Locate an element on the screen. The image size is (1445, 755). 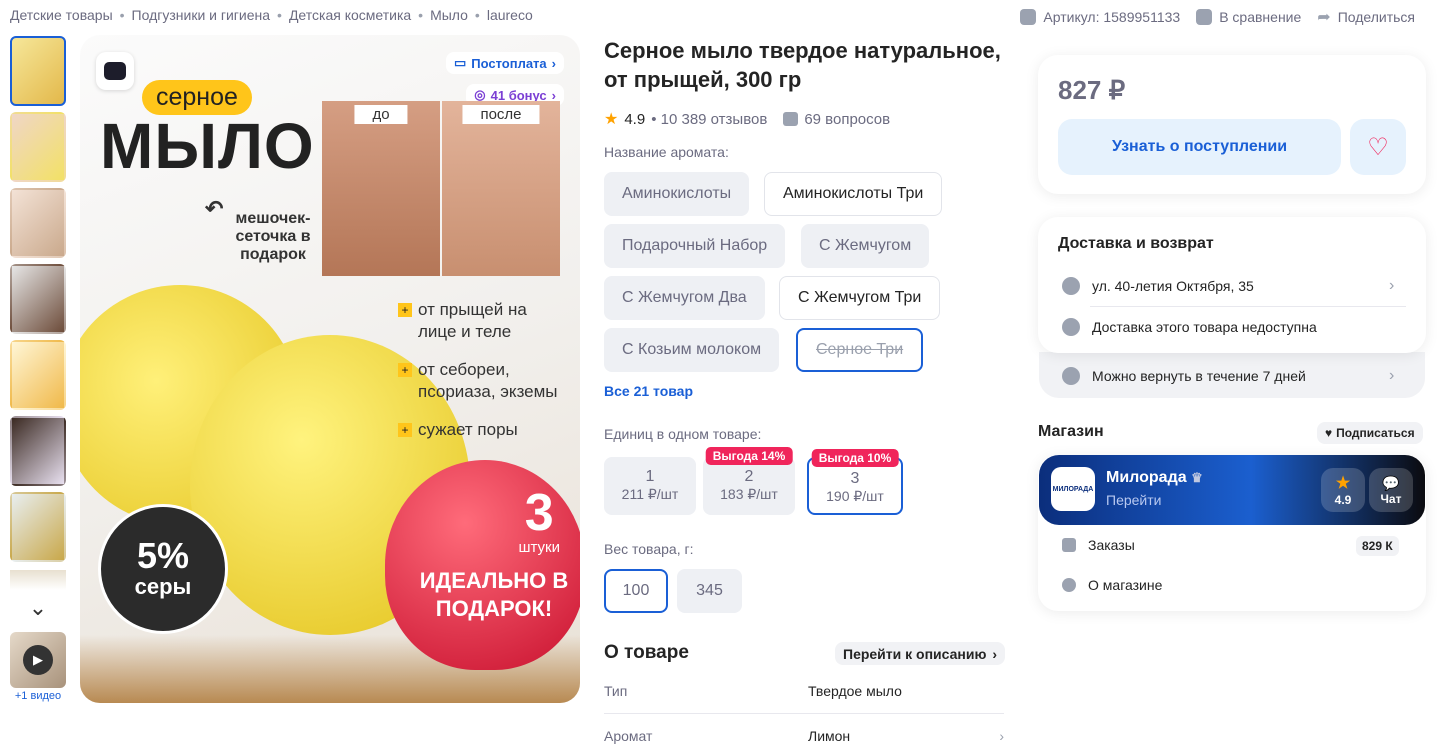
compare-button: В сравнение is located at coordinates (1248, 17).